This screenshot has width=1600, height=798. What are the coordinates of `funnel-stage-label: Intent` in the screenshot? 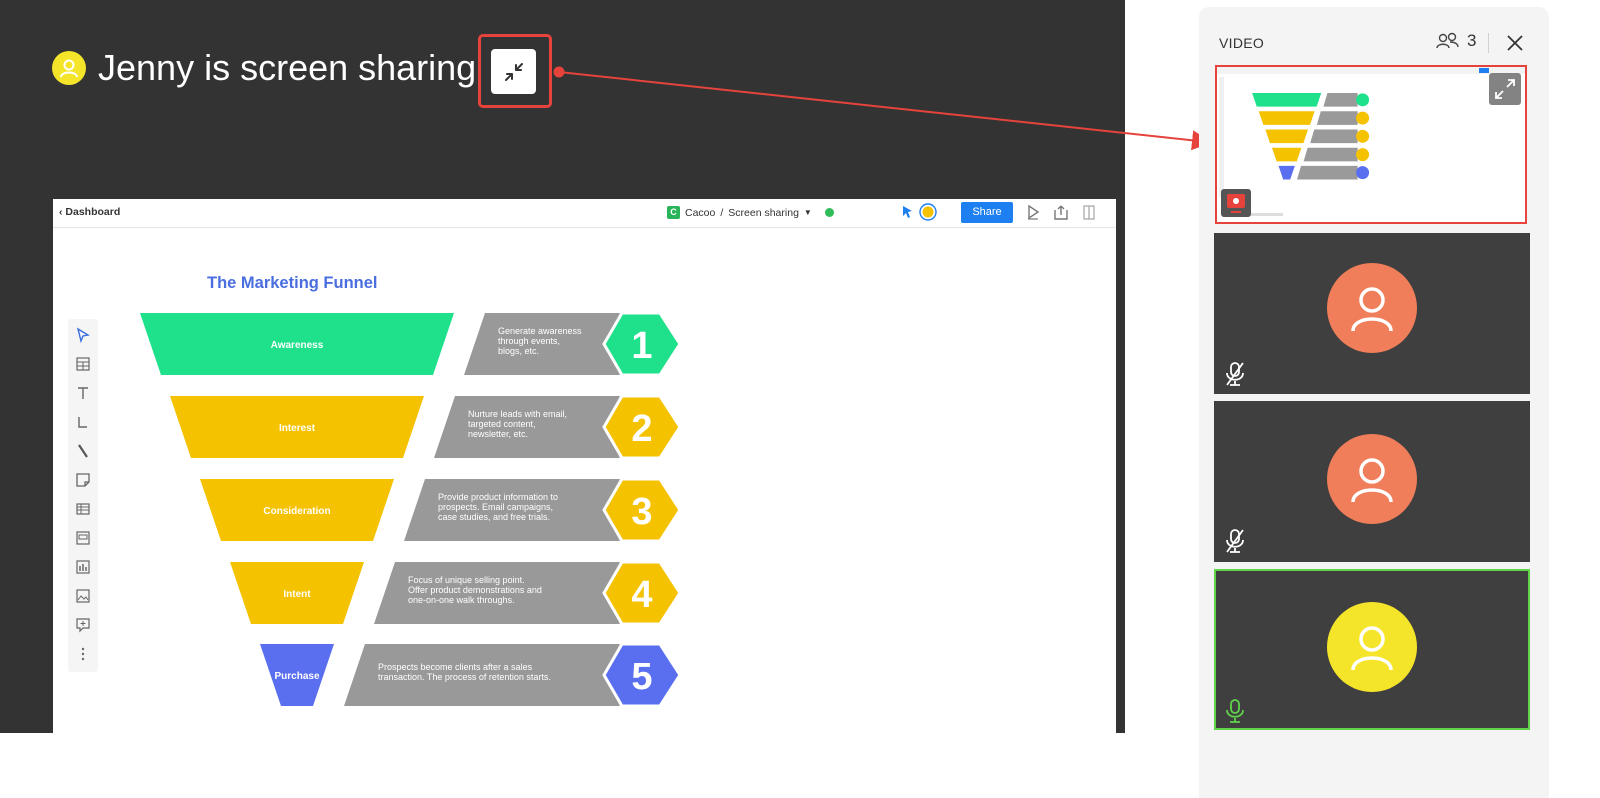 It's located at (297, 594).